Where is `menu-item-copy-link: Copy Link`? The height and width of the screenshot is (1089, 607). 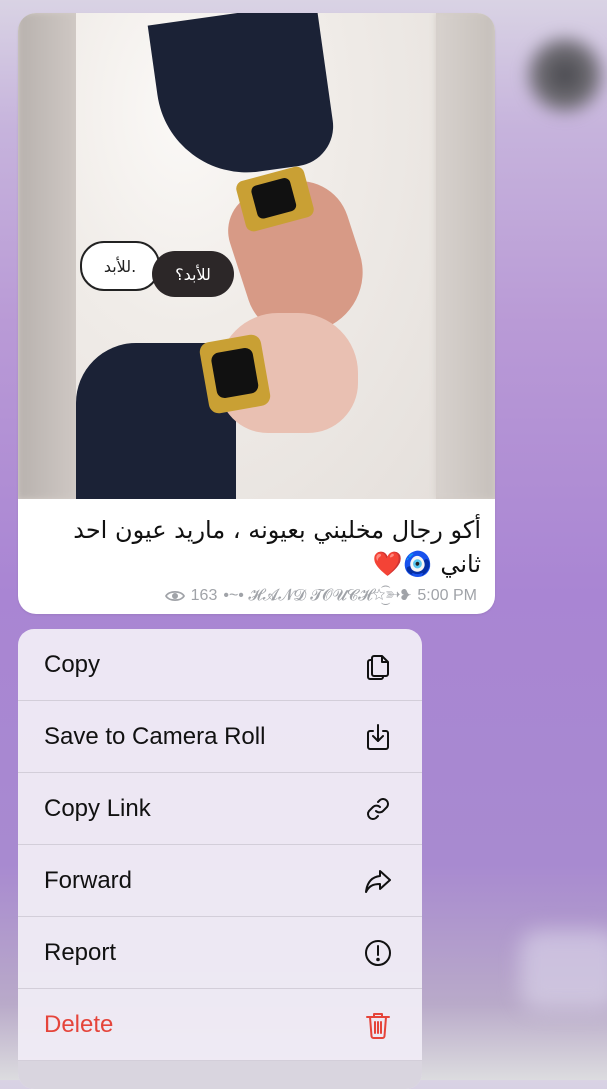 menu-item-copy-link: Copy Link is located at coordinates (220, 809).